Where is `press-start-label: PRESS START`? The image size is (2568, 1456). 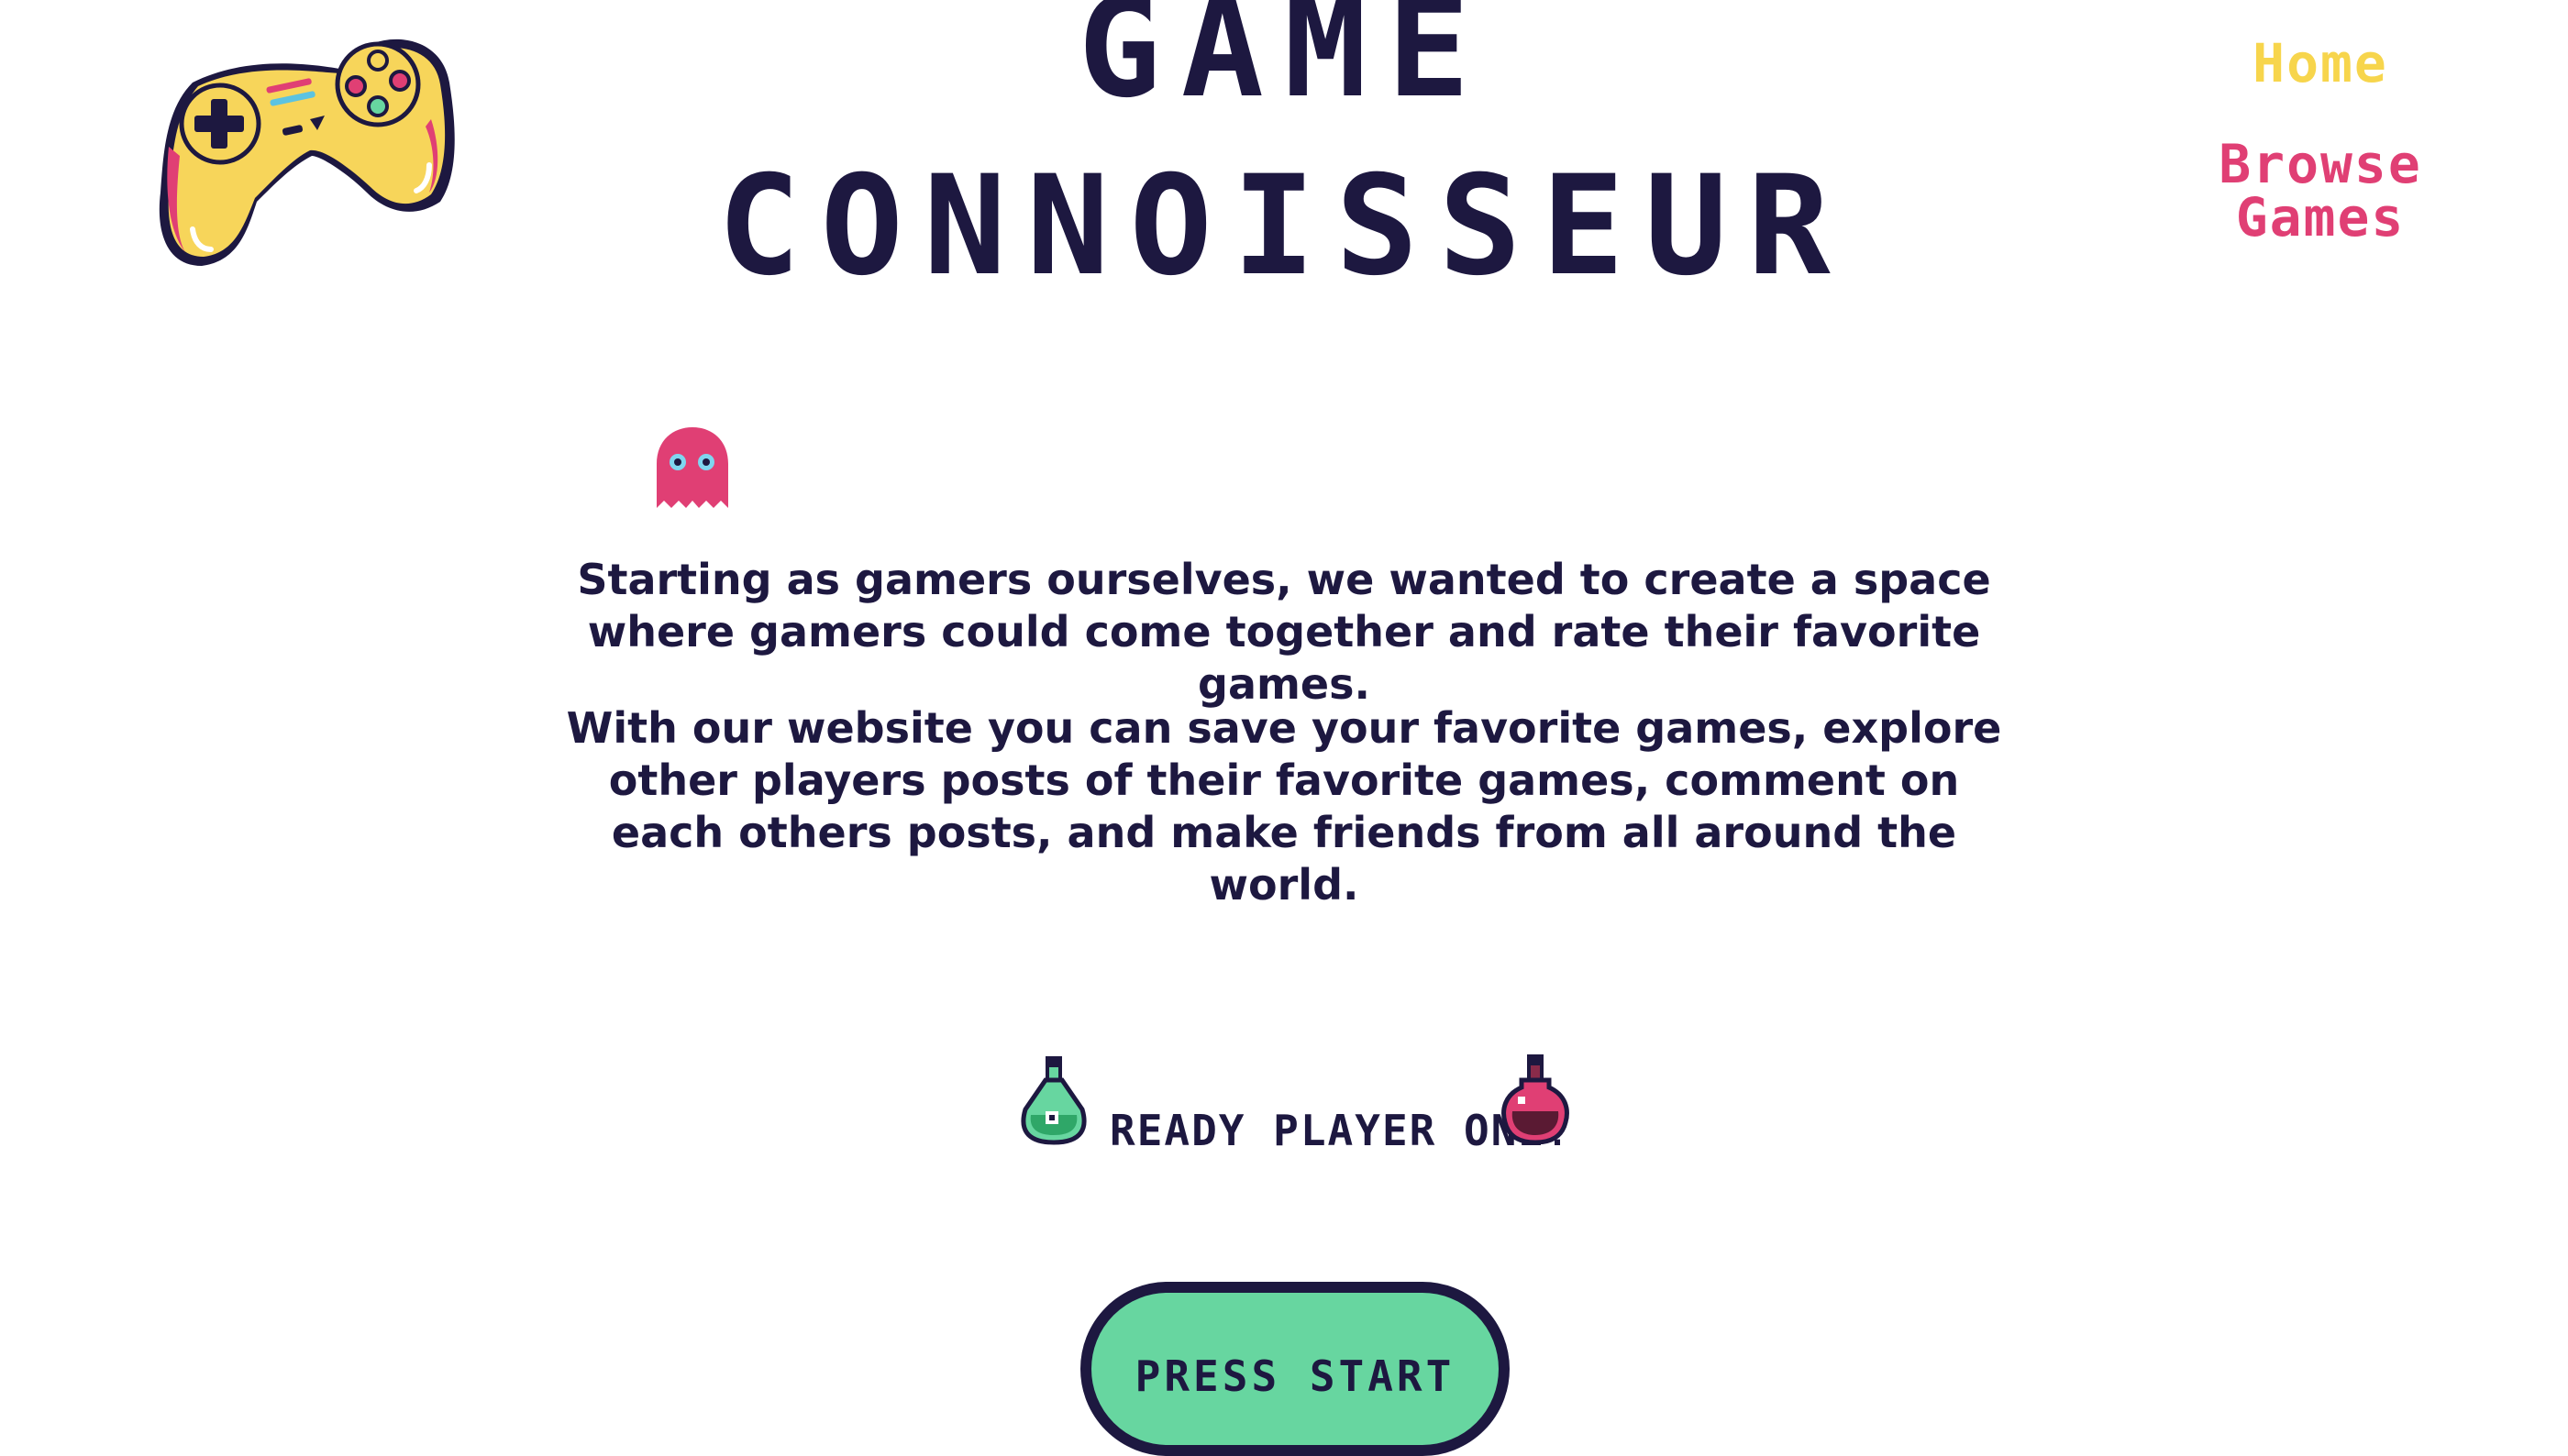
press-start-label: PRESS START is located at coordinates (1295, 1376).